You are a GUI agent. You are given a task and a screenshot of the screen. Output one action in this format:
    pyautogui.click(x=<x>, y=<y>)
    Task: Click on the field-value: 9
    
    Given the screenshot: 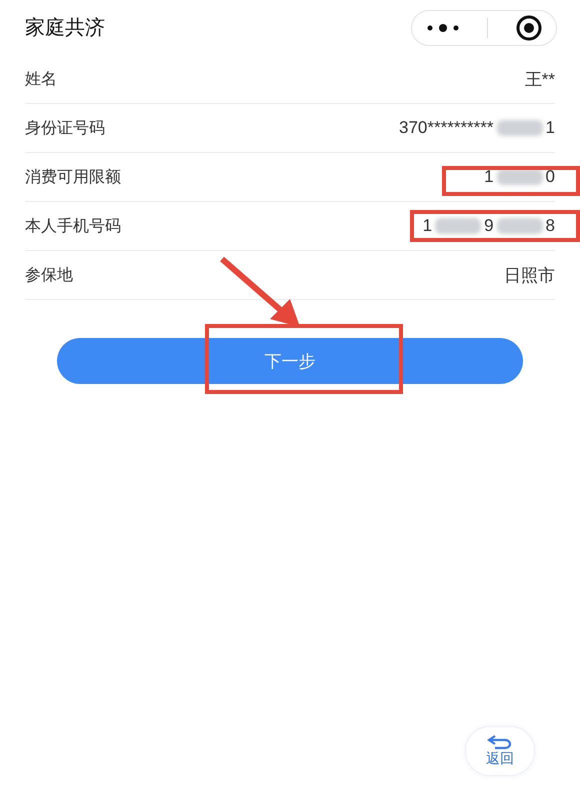 What is the action you would take?
    pyautogui.click(x=489, y=226)
    